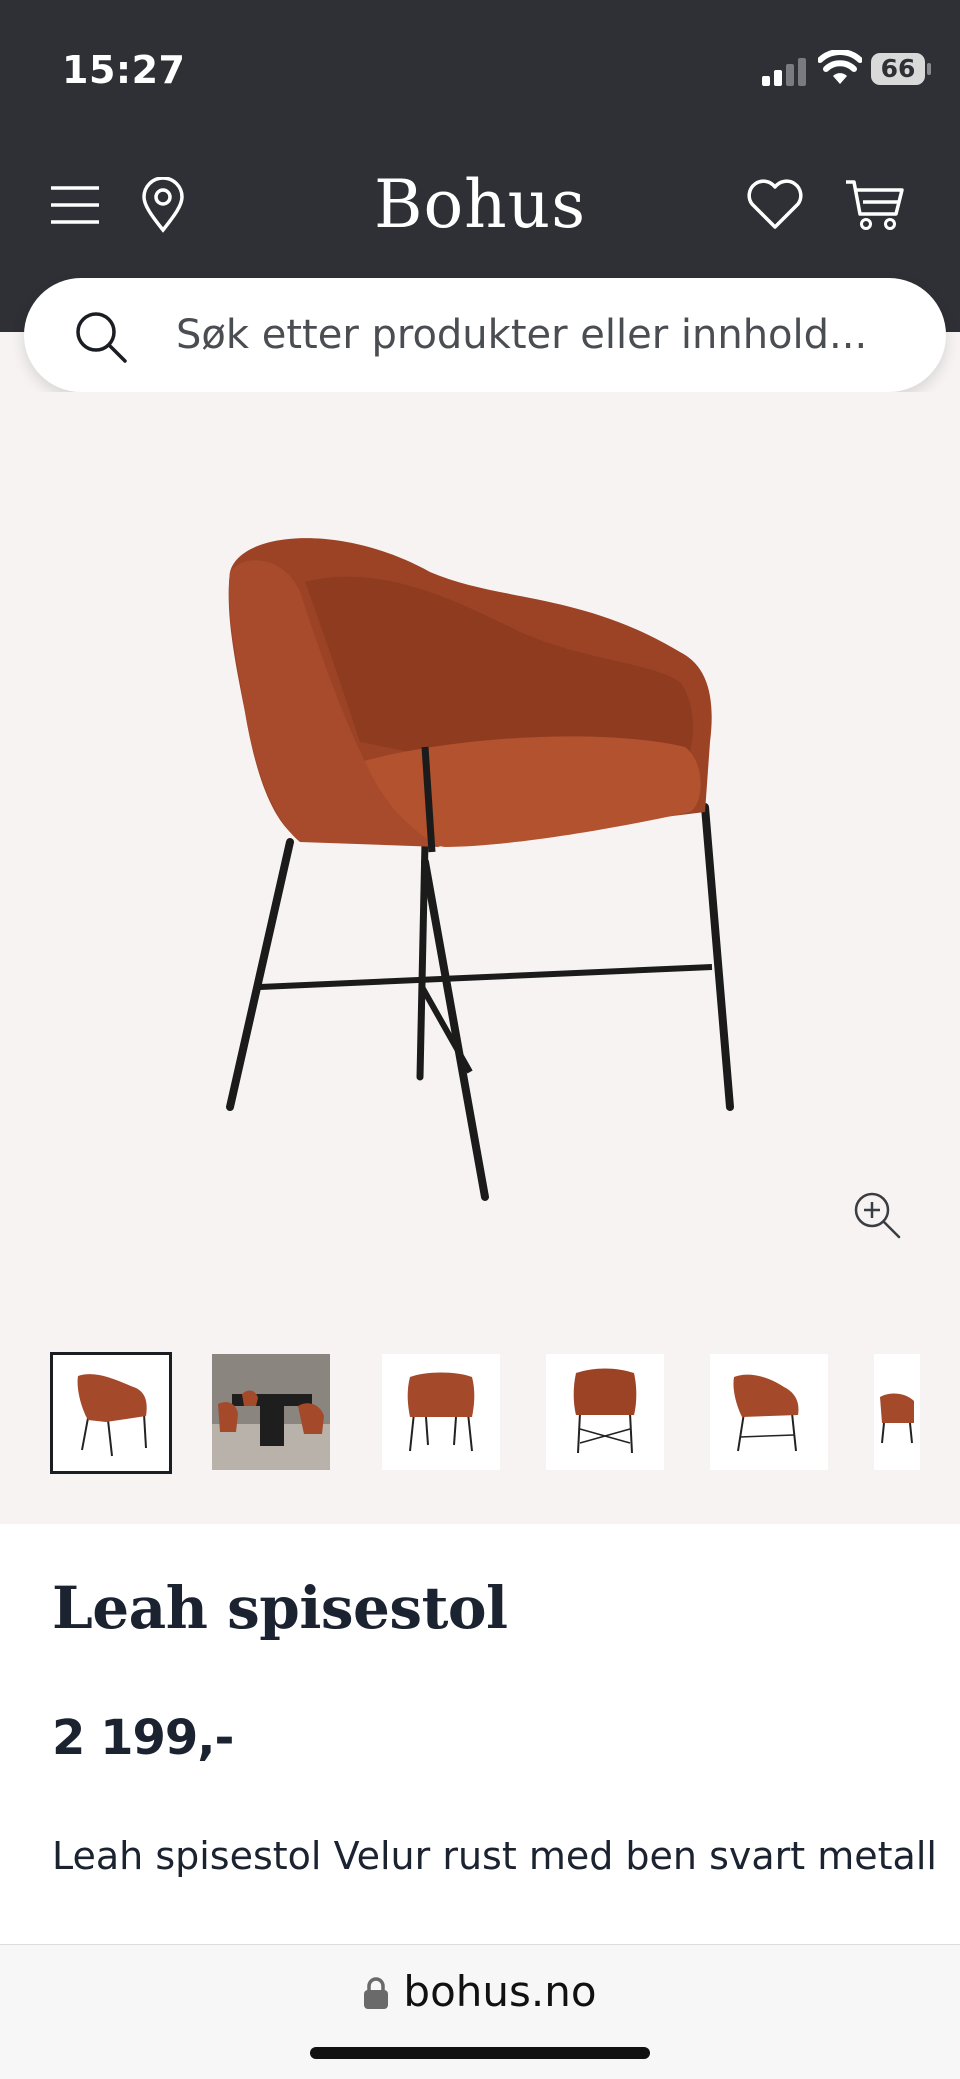 This screenshot has height=2079, width=960. I want to click on wishlist-button, so click(775, 205).